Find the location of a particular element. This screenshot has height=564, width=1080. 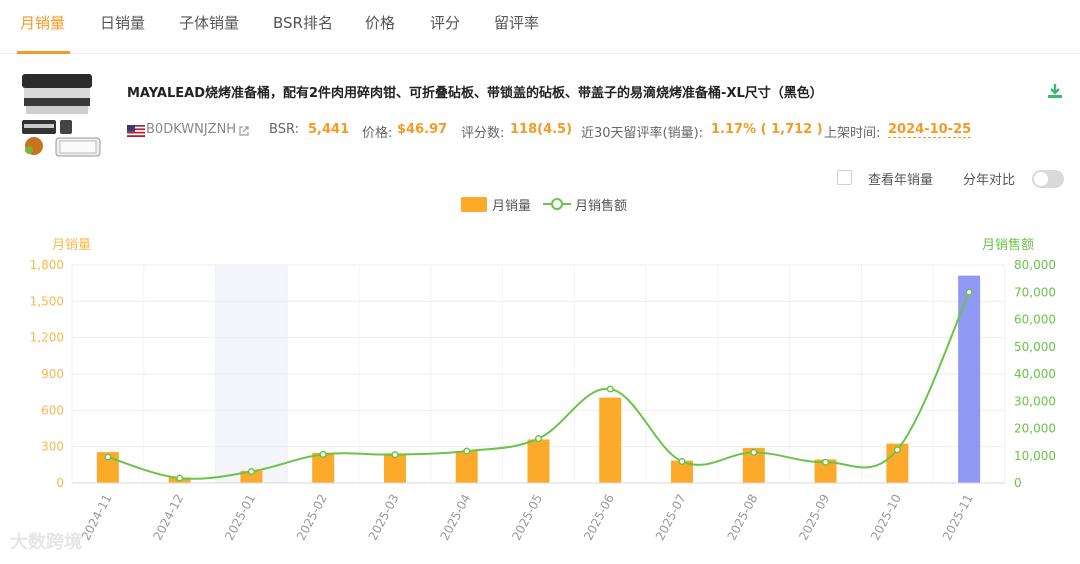

x-axis-tick: 2025-01 is located at coordinates (240, 517).